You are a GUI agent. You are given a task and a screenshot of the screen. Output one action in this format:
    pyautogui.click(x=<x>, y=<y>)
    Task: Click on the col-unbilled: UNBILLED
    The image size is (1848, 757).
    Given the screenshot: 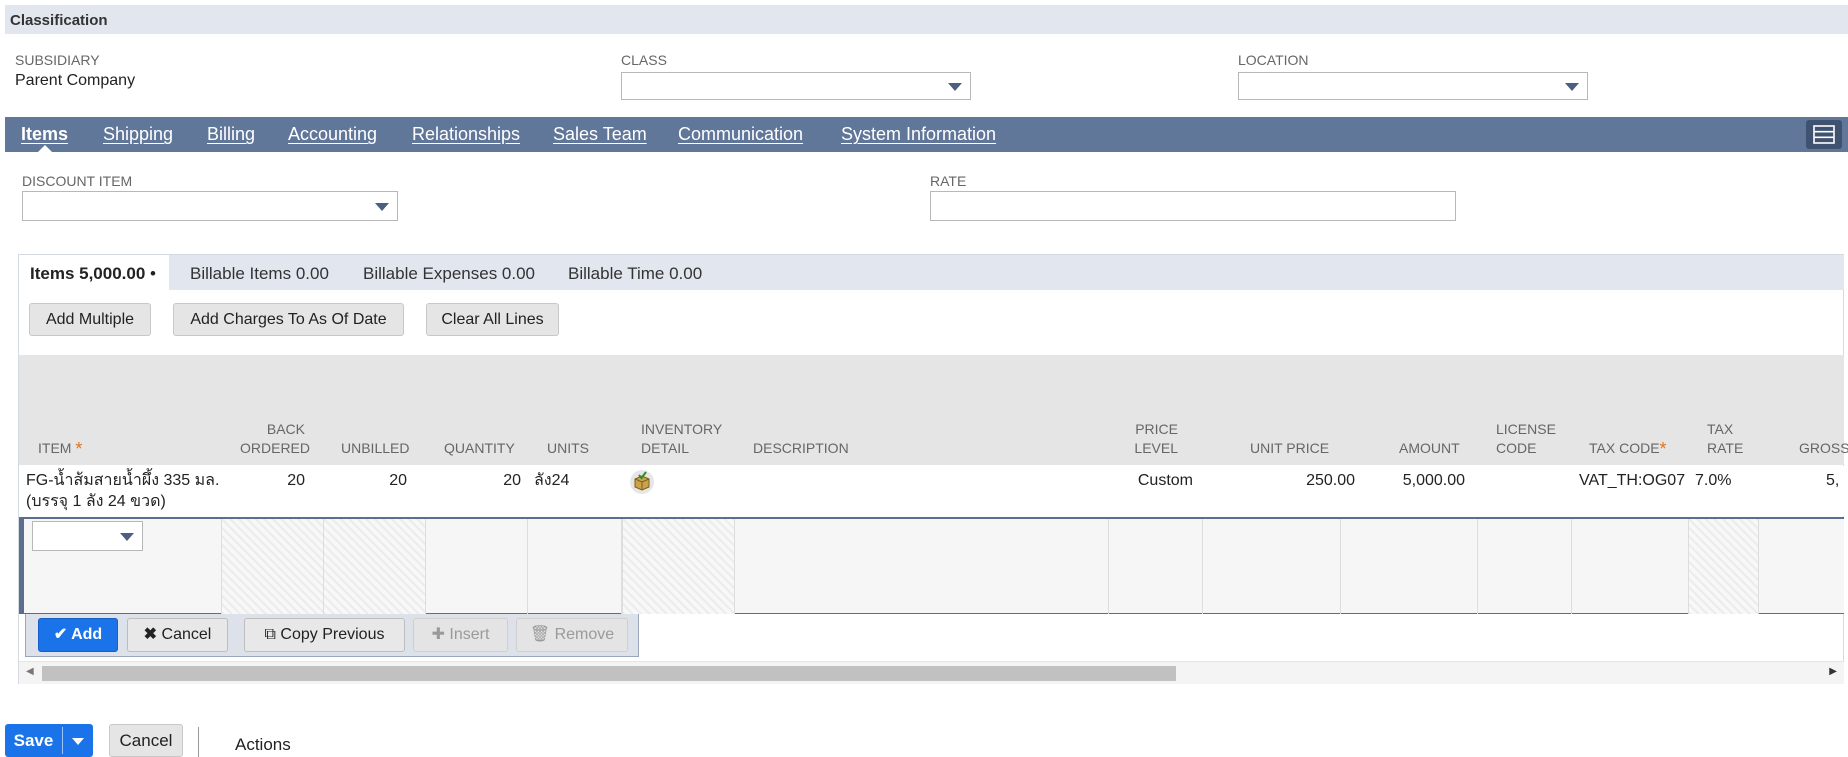 What is the action you would take?
    pyautogui.click(x=375, y=448)
    